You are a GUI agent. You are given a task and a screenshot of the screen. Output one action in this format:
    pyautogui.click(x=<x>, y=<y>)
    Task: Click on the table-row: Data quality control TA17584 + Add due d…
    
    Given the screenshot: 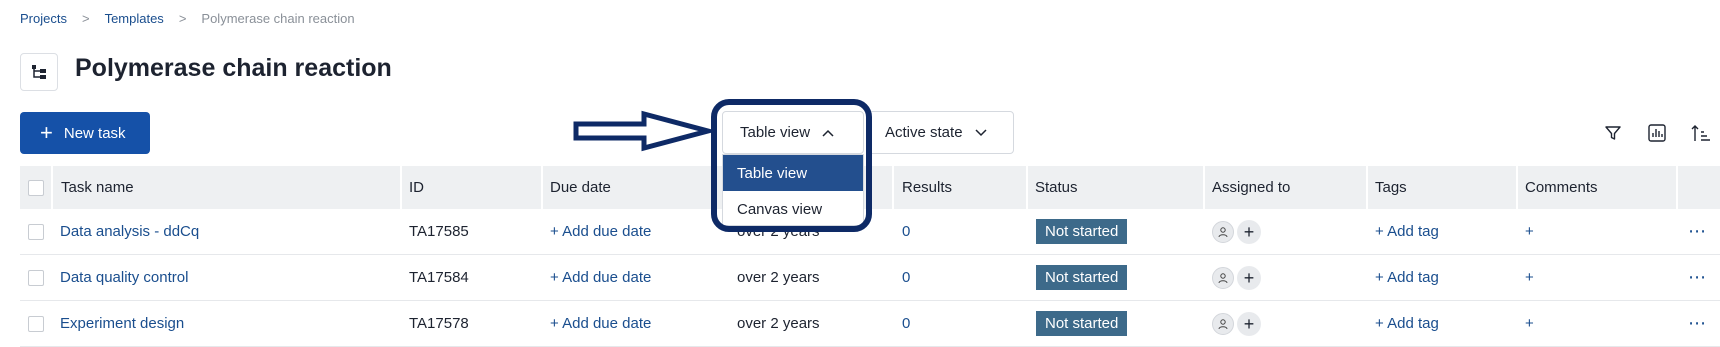 What is the action you would take?
    pyautogui.click(x=870, y=278)
    